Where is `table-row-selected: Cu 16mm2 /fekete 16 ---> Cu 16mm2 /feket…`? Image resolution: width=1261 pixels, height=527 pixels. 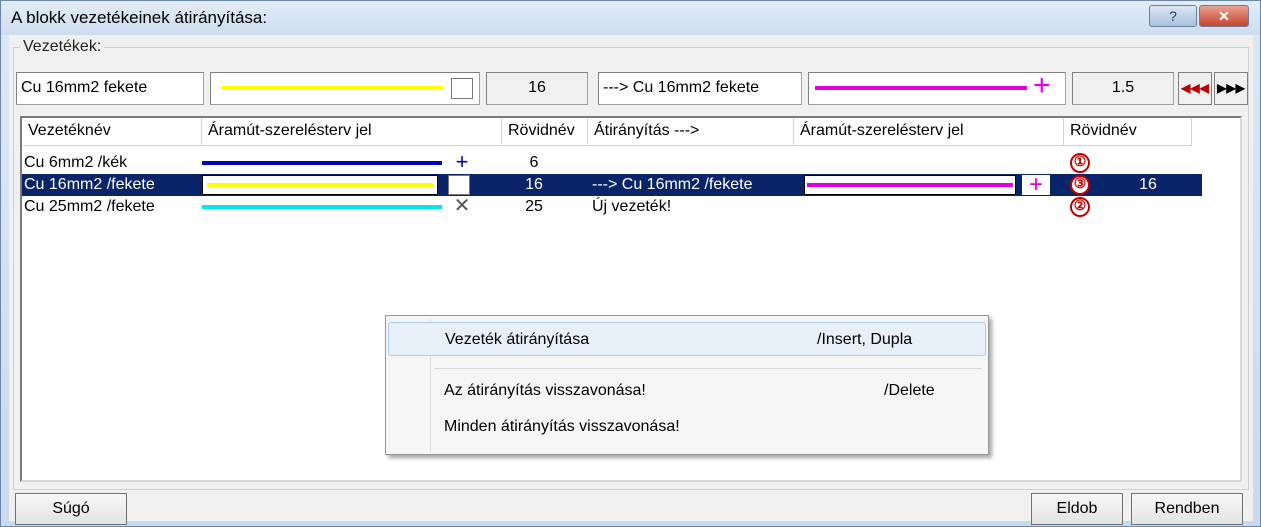 table-row-selected: Cu 16mm2 /fekete 16 ---> Cu 16mm2 /feket… is located at coordinates (612, 185).